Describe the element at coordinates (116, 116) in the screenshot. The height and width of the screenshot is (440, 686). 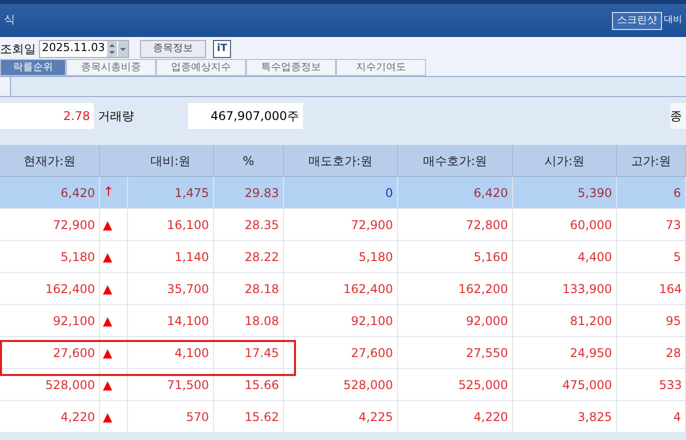
I see `volume-label: 거래량` at that location.